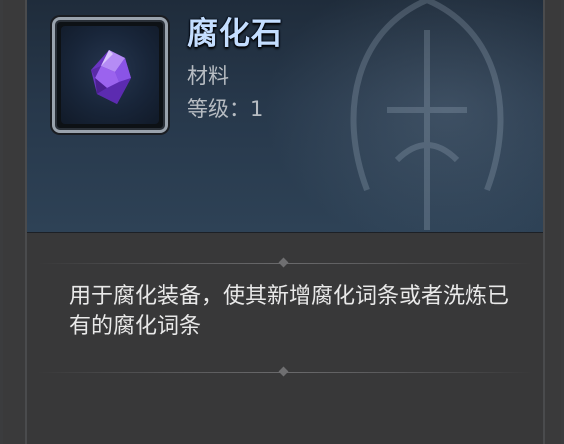 Image resolution: width=564 pixels, height=444 pixels. What do you see at coordinates (235, 34) in the screenshot?
I see `item-name: 腐化石` at bounding box center [235, 34].